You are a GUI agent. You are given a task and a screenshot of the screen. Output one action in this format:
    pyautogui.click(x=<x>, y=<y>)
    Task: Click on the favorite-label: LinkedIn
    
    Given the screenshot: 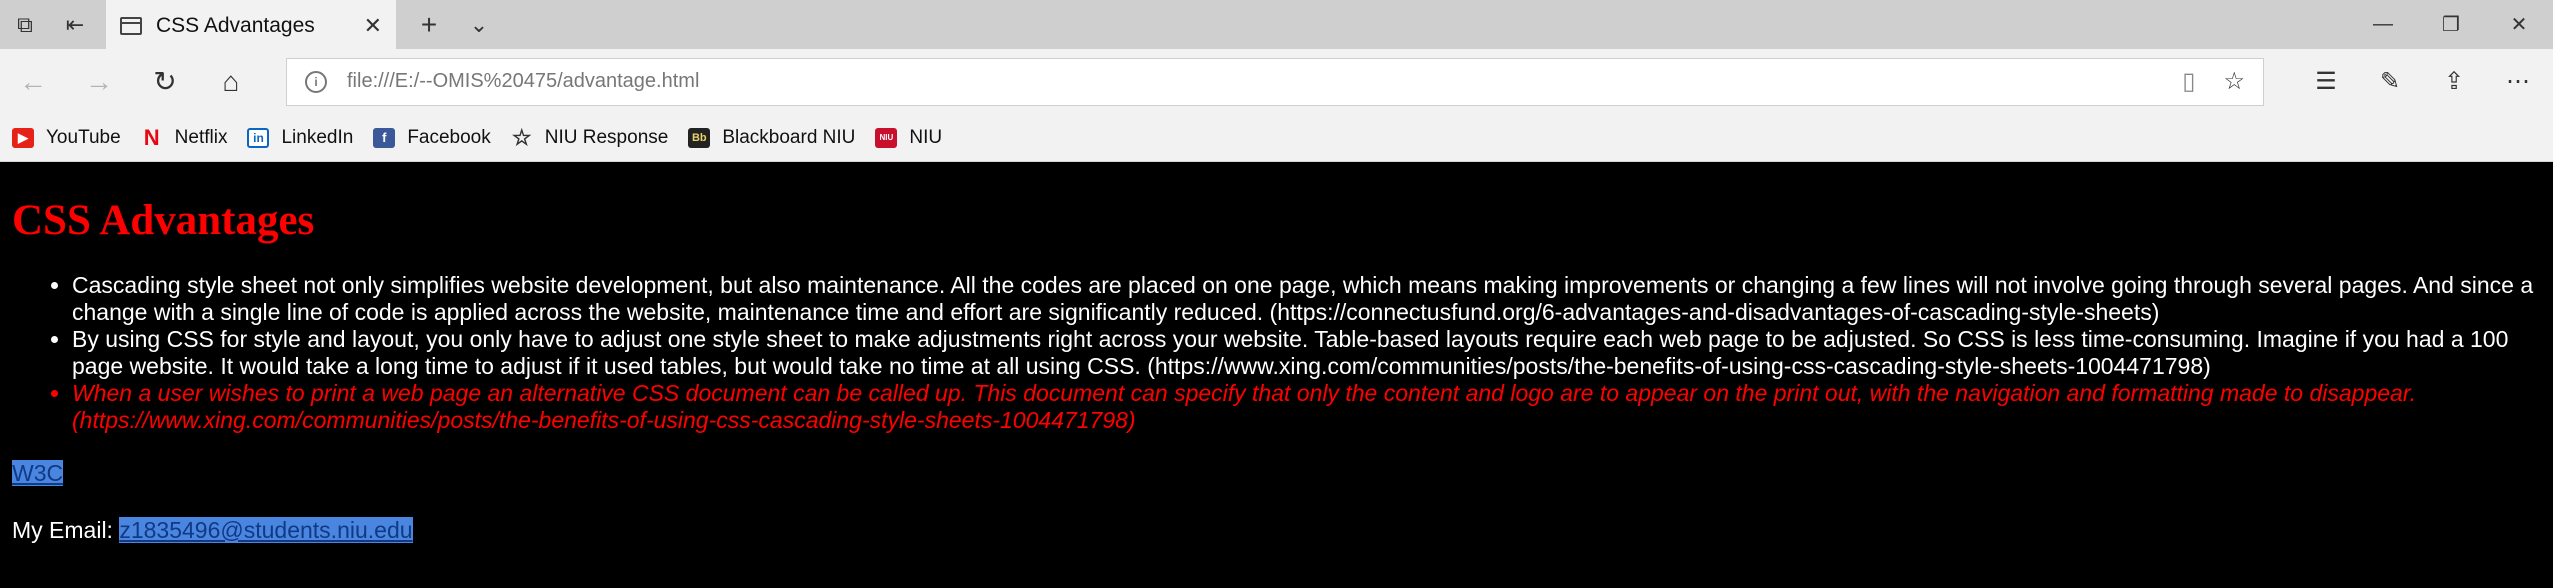 What is the action you would take?
    pyautogui.click(x=317, y=137)
    